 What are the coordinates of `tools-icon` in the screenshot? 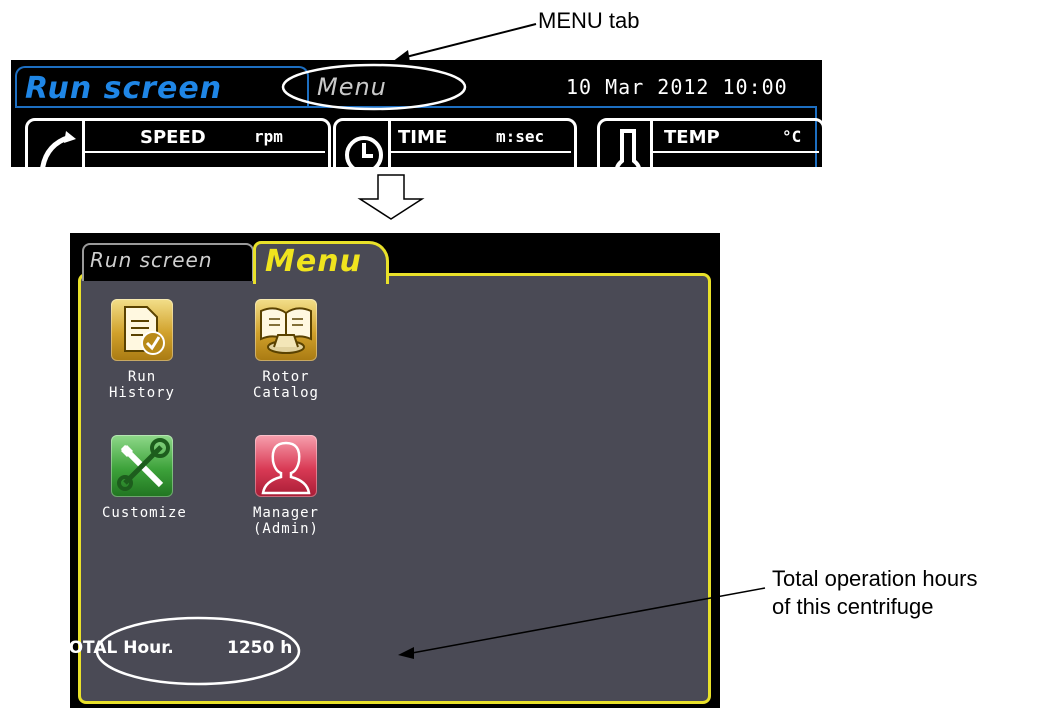 It's located at (142, 466).